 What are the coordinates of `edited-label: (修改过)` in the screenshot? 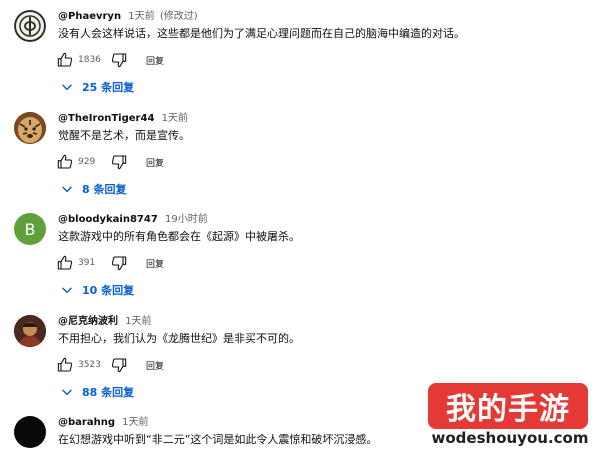 It's located at (178, 16).